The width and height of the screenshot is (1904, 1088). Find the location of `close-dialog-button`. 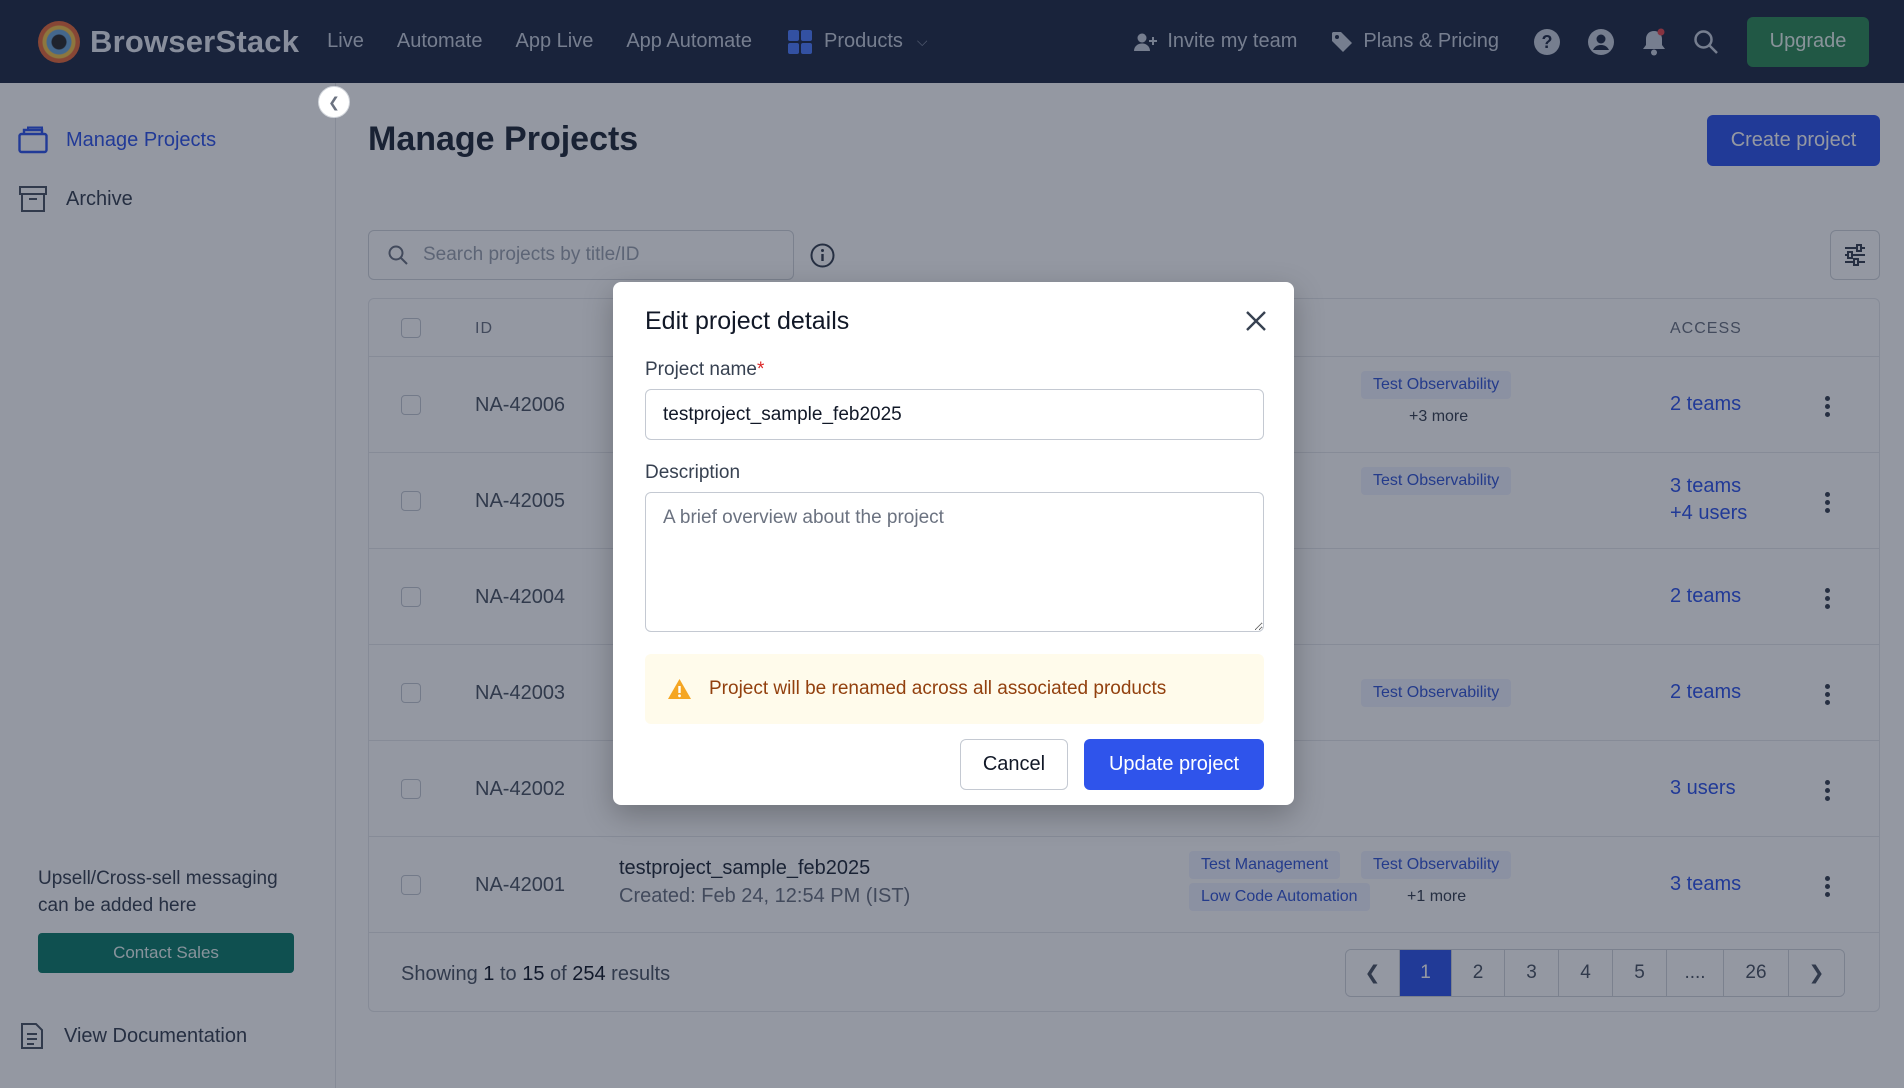

close-dialog-button is located at coordinates (1256, 321).